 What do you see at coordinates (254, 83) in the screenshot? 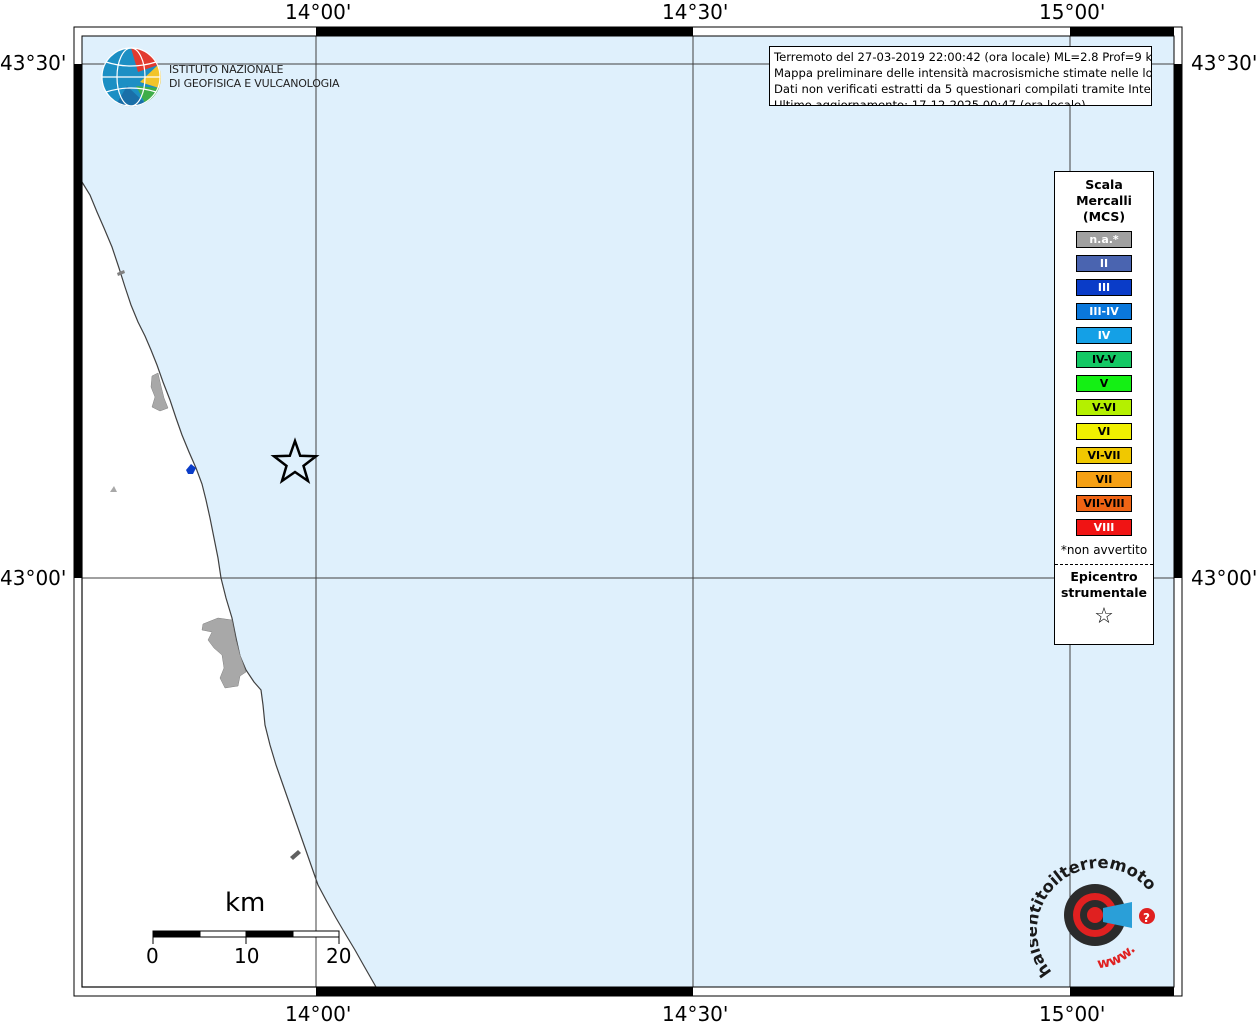
I see `ingv-line-2: DI GEOFISICA E VULCANOLOGIA` at bounding box center [254, 83].